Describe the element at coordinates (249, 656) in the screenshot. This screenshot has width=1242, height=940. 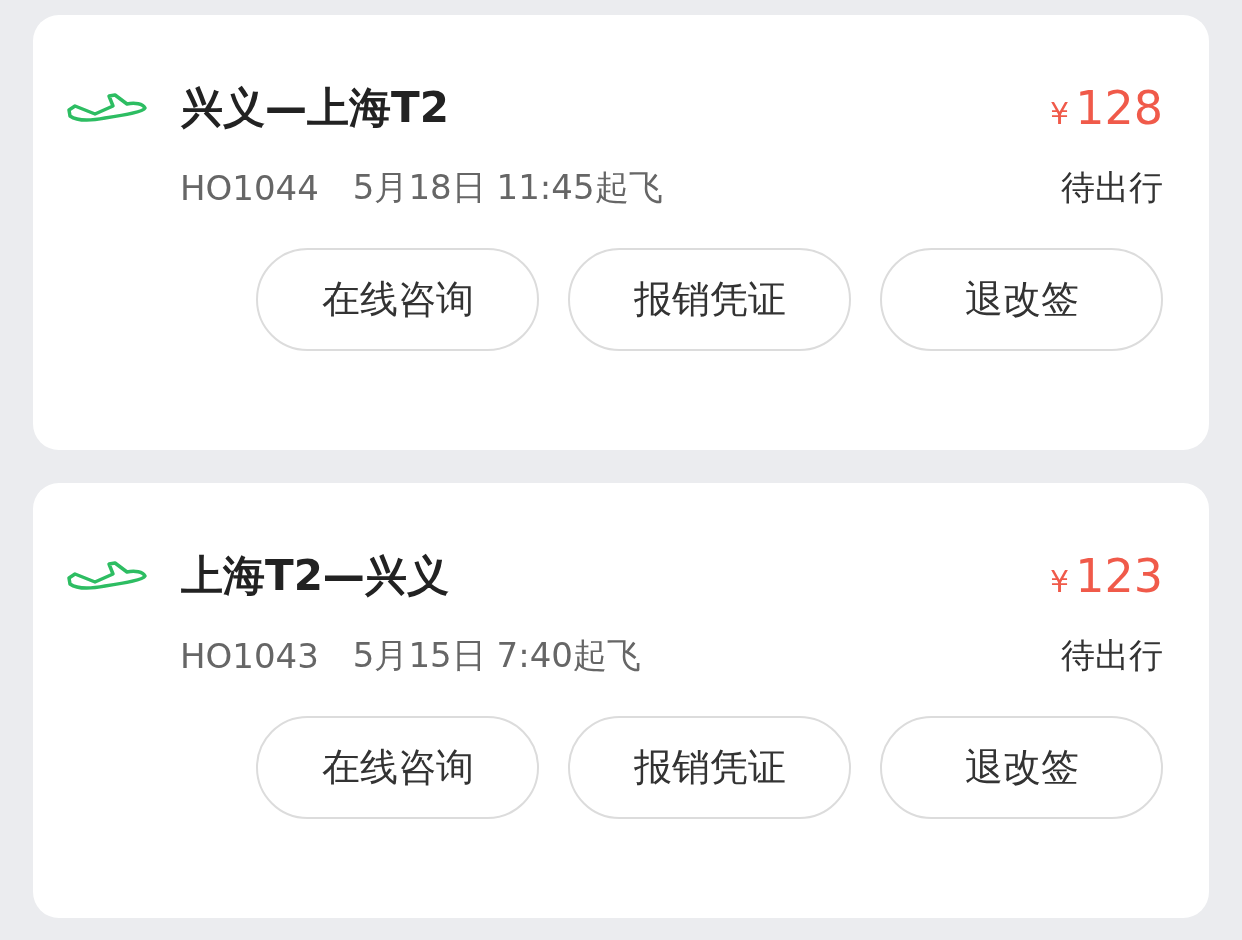
I see `flight-number: HO1043` at that location.